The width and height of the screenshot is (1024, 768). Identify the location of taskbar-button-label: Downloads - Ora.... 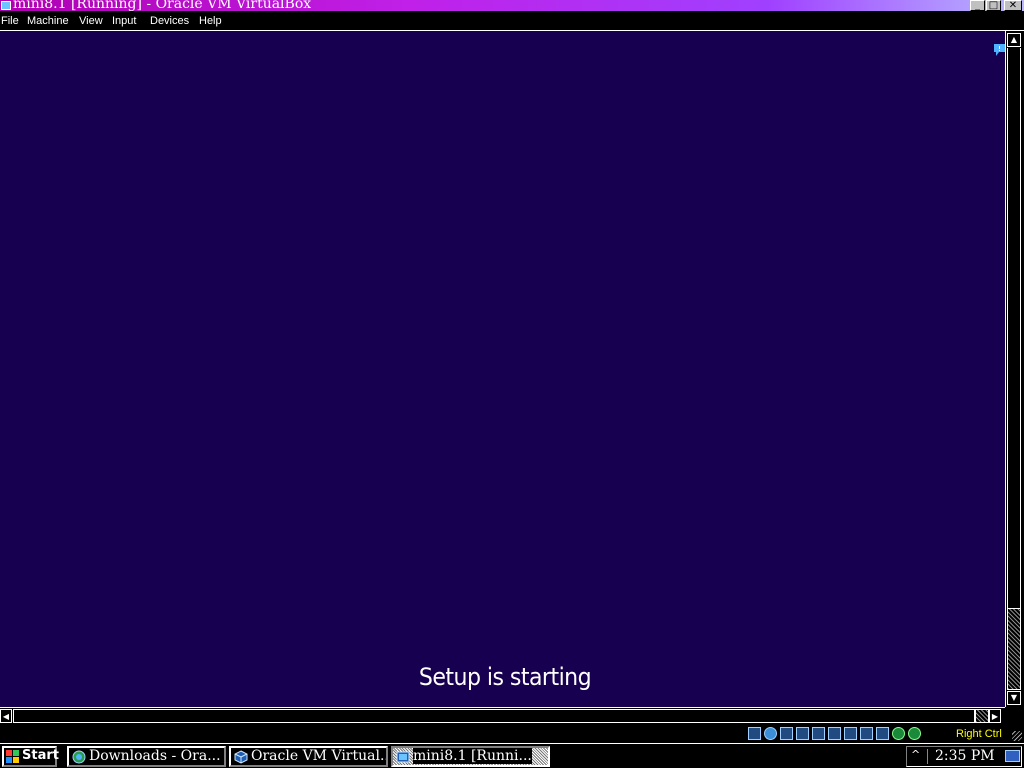
(155, 756).